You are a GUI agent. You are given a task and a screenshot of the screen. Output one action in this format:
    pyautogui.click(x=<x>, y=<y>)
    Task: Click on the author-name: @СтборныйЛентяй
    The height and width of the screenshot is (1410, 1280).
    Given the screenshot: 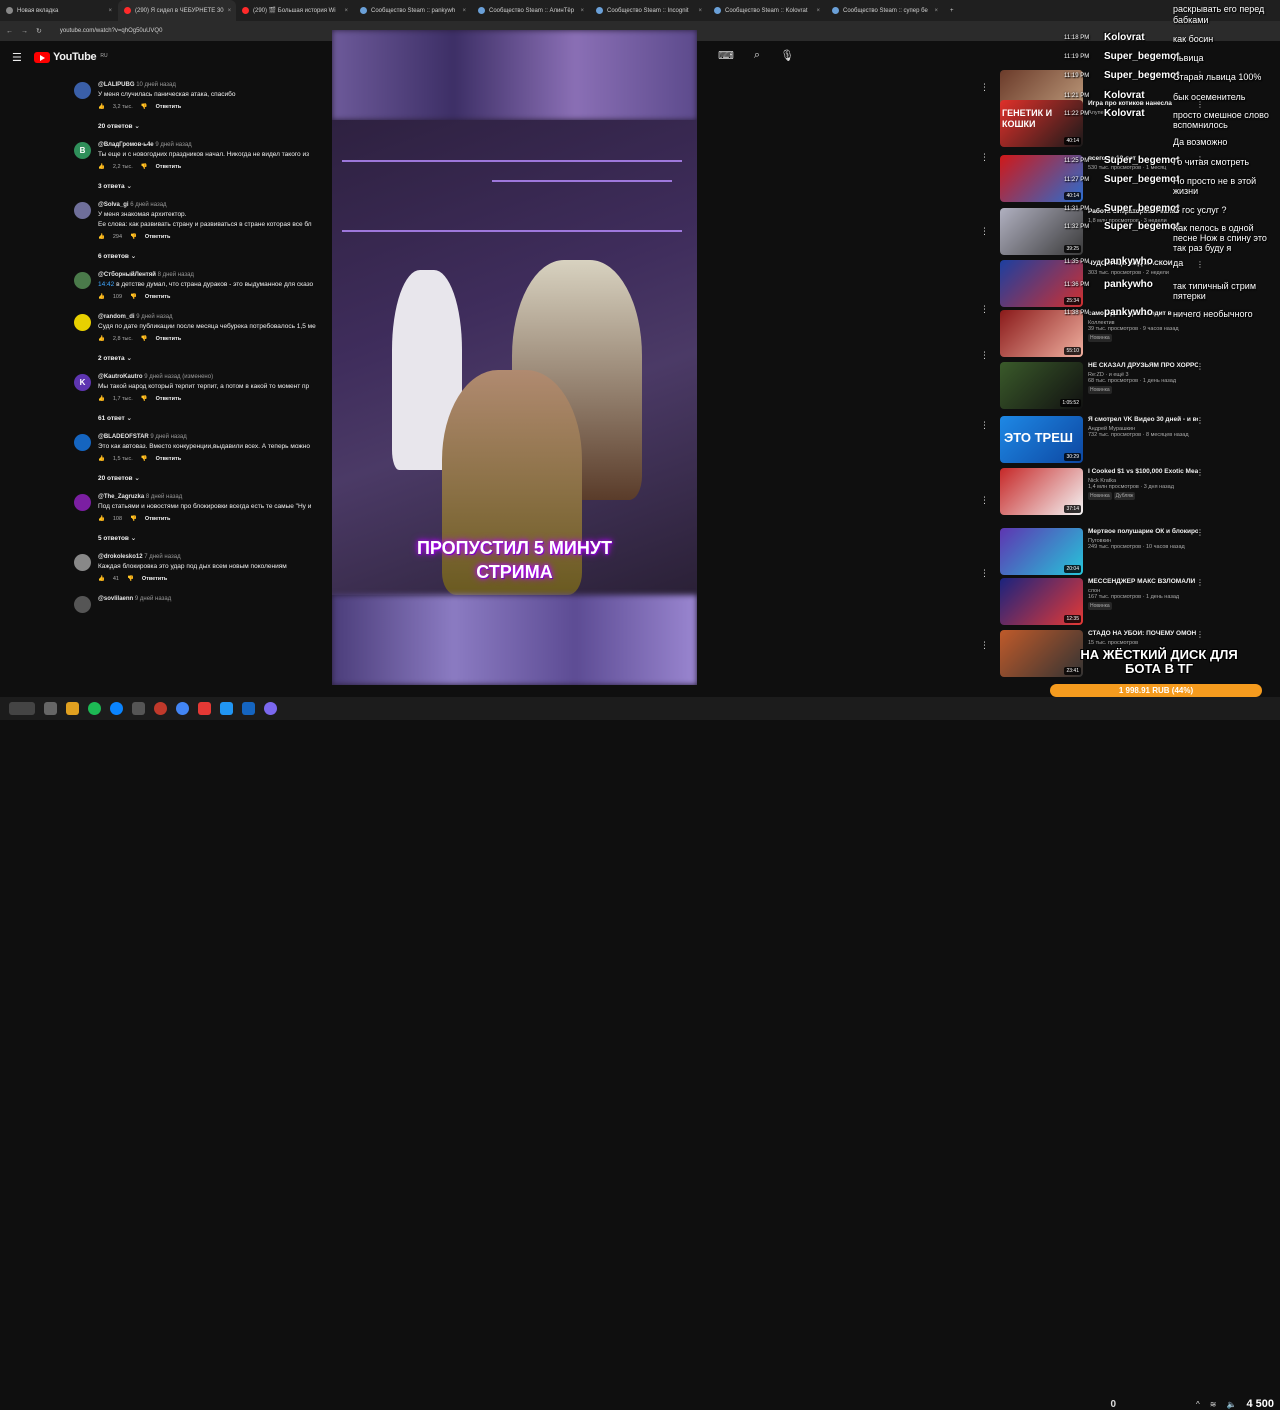 What is the action you would take?
    pyautogui.click(x=127, y=275)
    